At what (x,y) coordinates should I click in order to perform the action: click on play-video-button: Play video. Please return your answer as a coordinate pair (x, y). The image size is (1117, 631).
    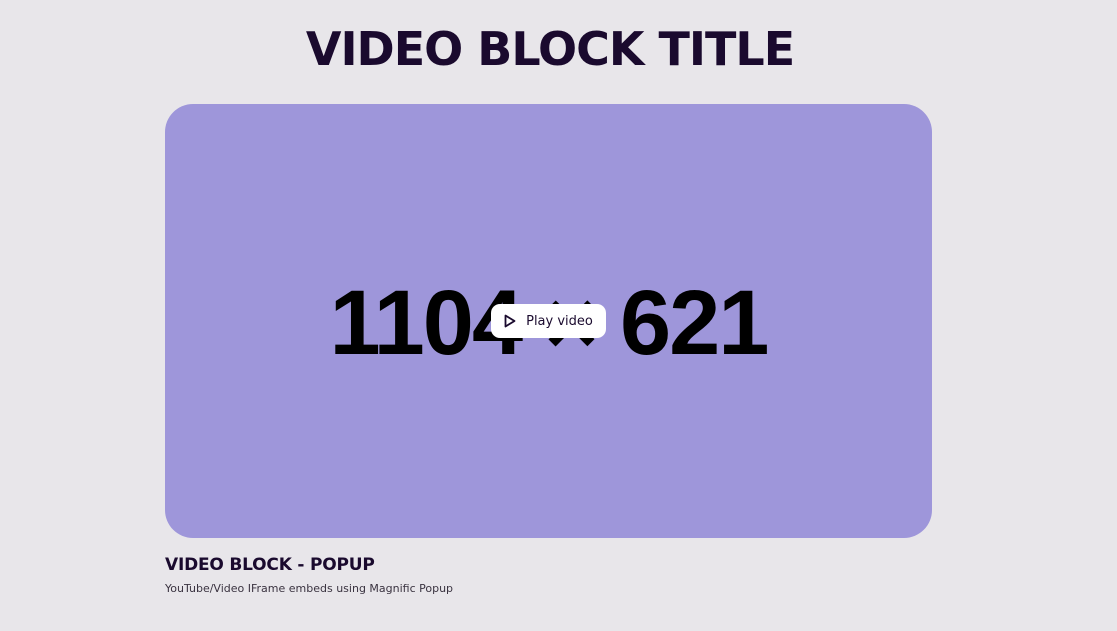
    Looking at the image, I should click on (548, 321).